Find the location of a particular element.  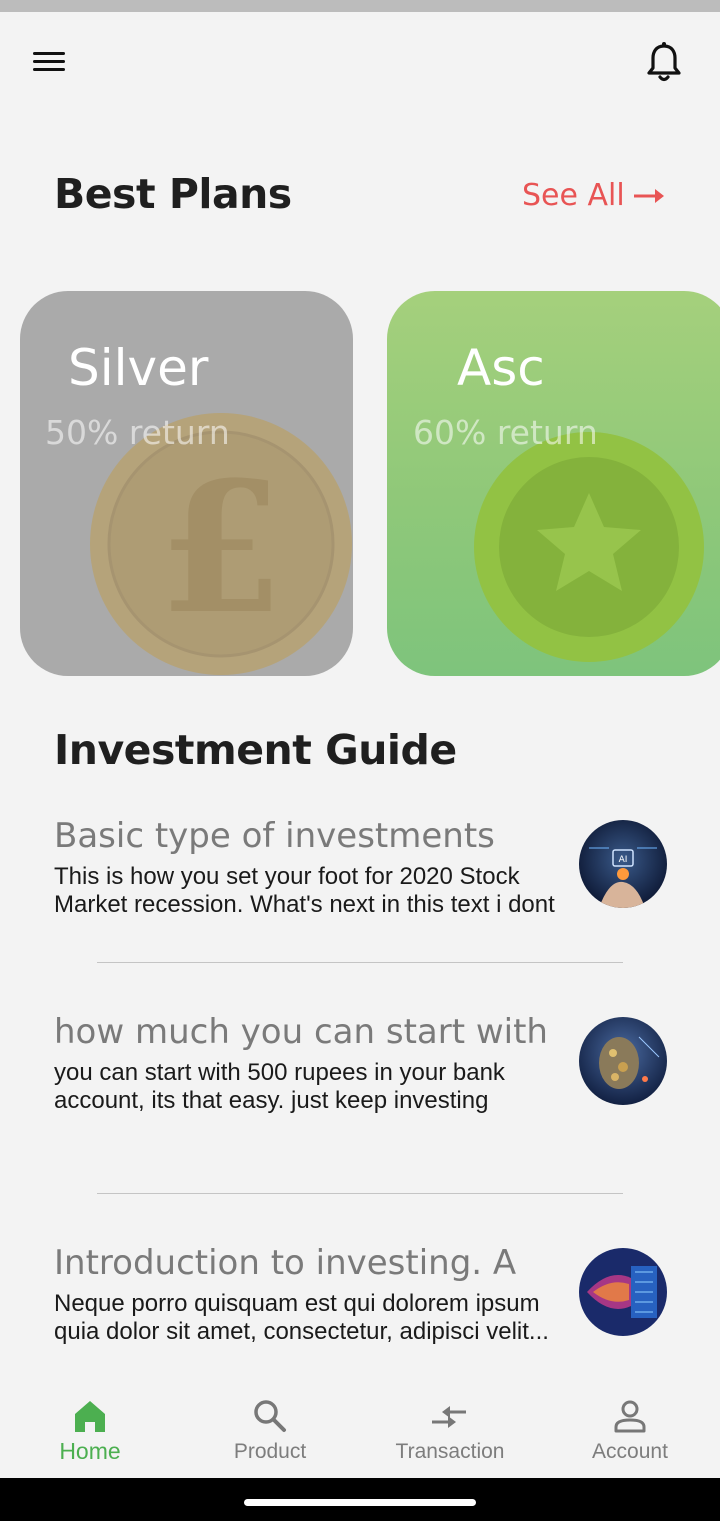

bell-icon is located at coordinates (664, 62).